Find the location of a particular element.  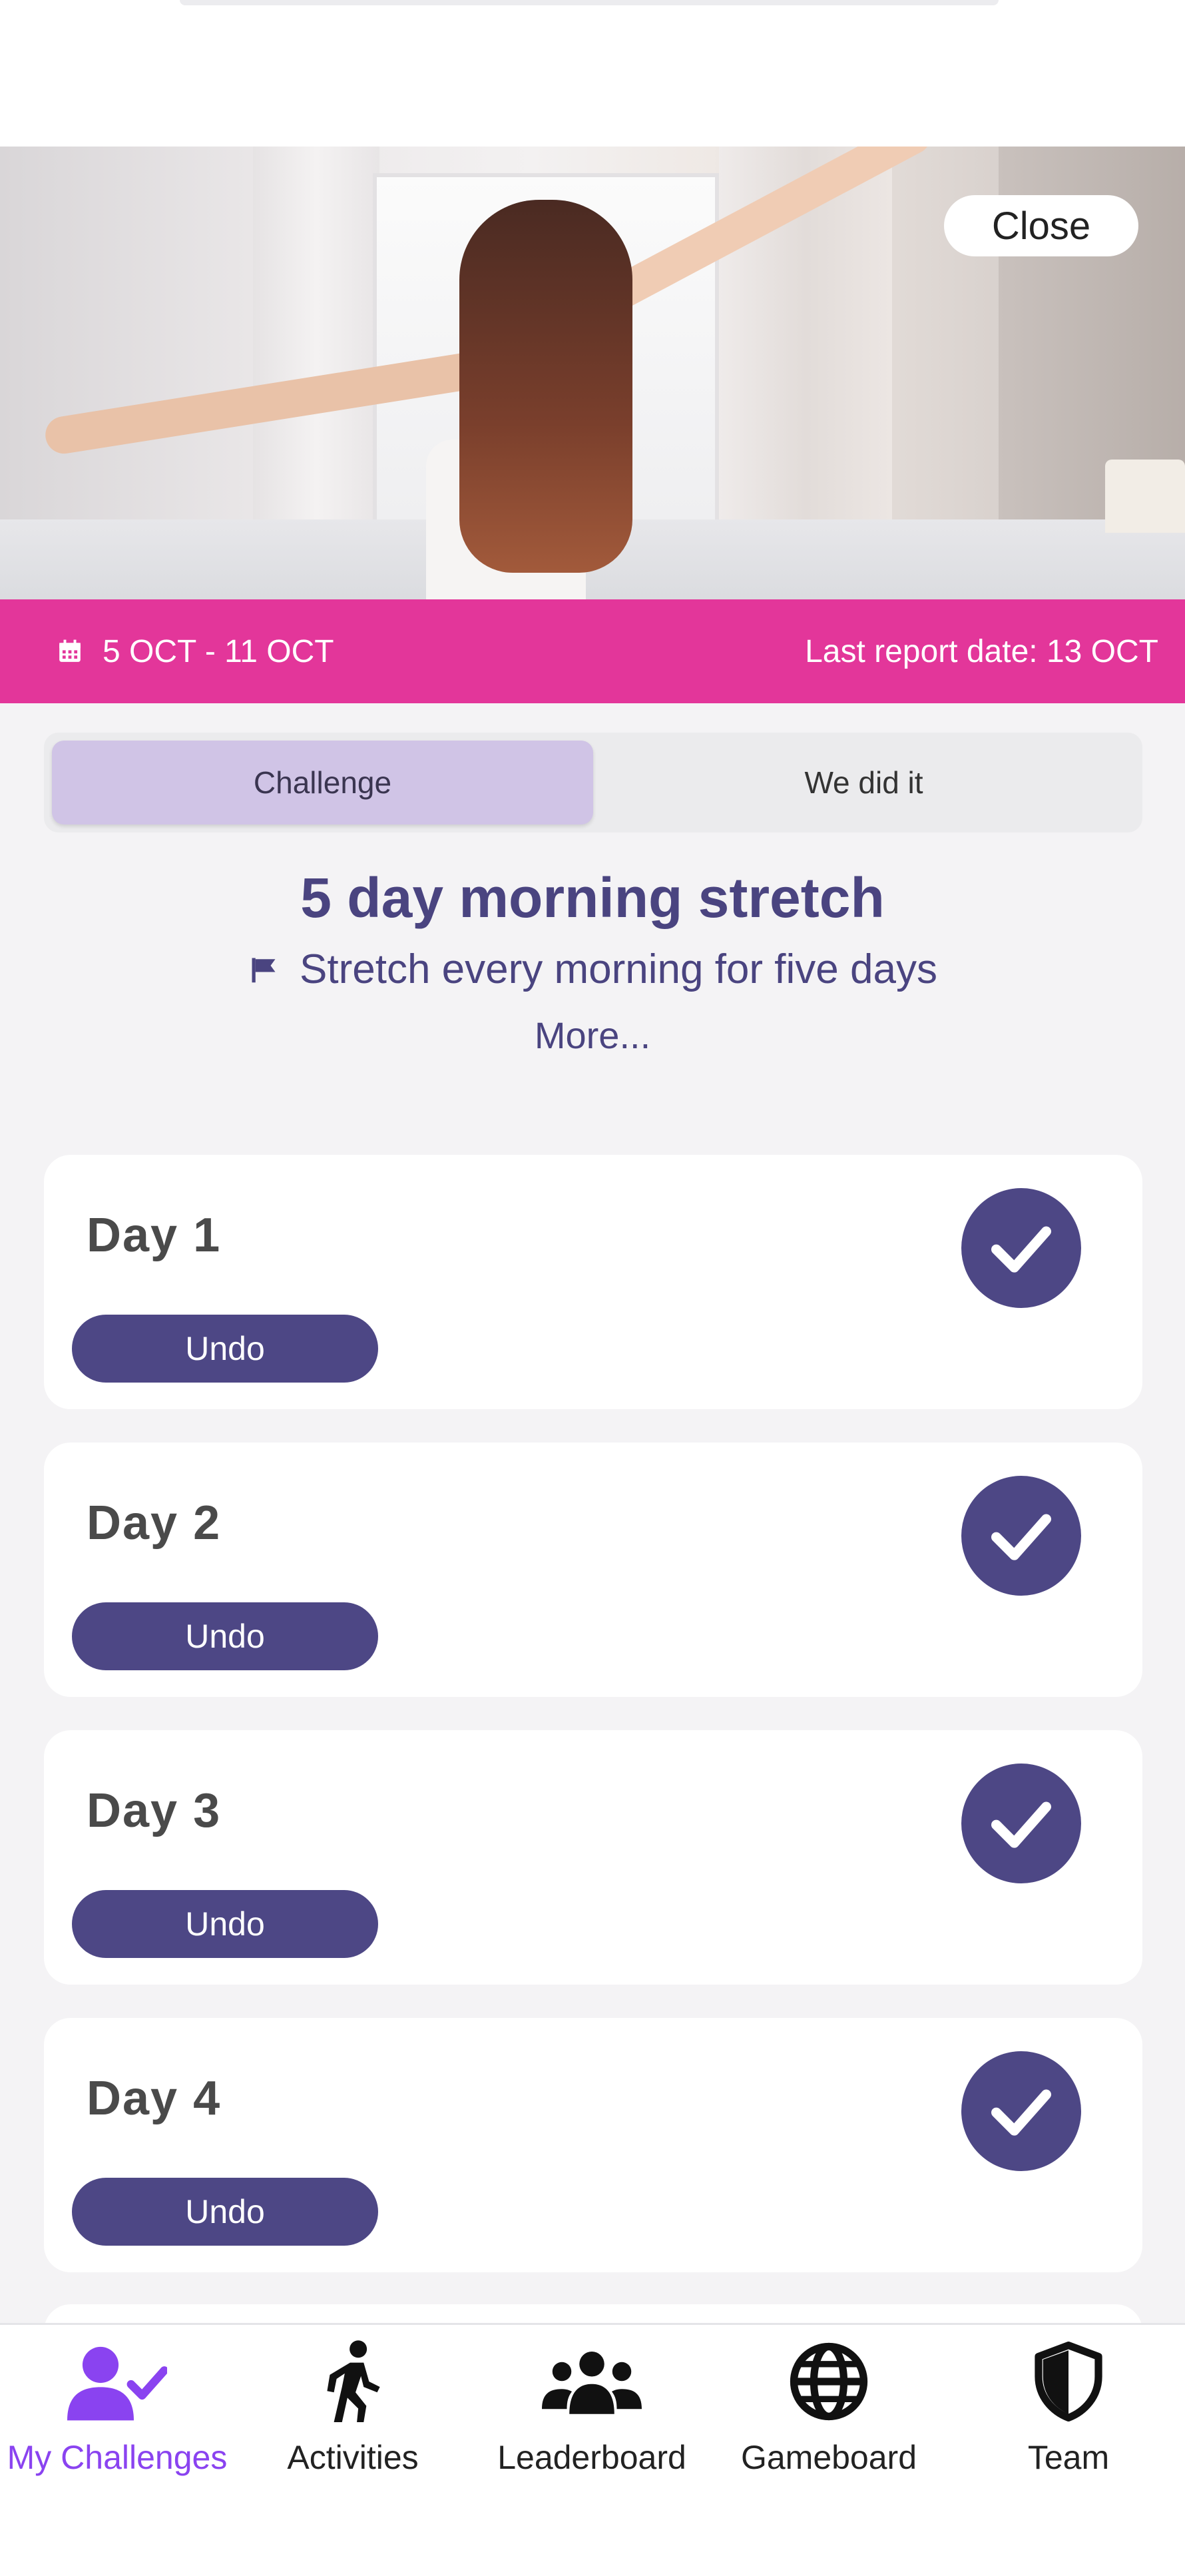

nav-label: Team is located at coordinates (1068, 2457).